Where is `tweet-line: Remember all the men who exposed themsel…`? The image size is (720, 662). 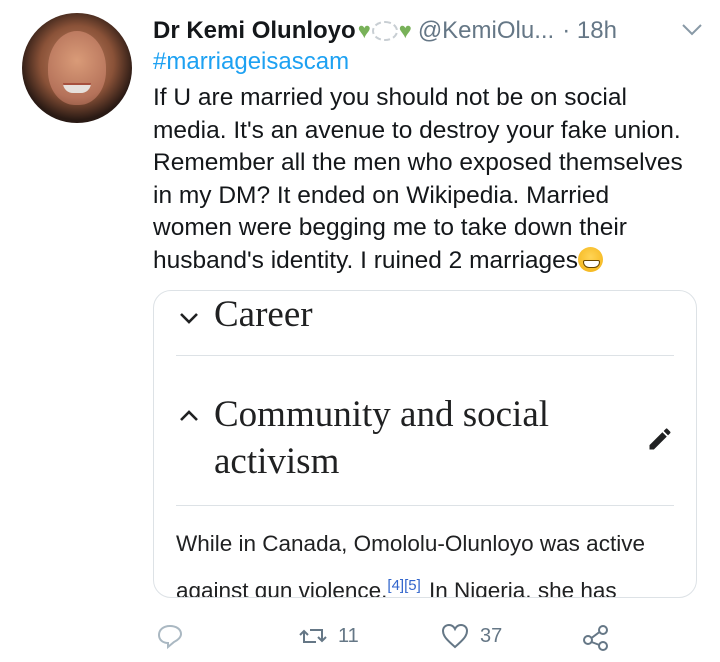
tweet-line: Remember all the men who exposed themsel… is located at coordinates (418, 163).